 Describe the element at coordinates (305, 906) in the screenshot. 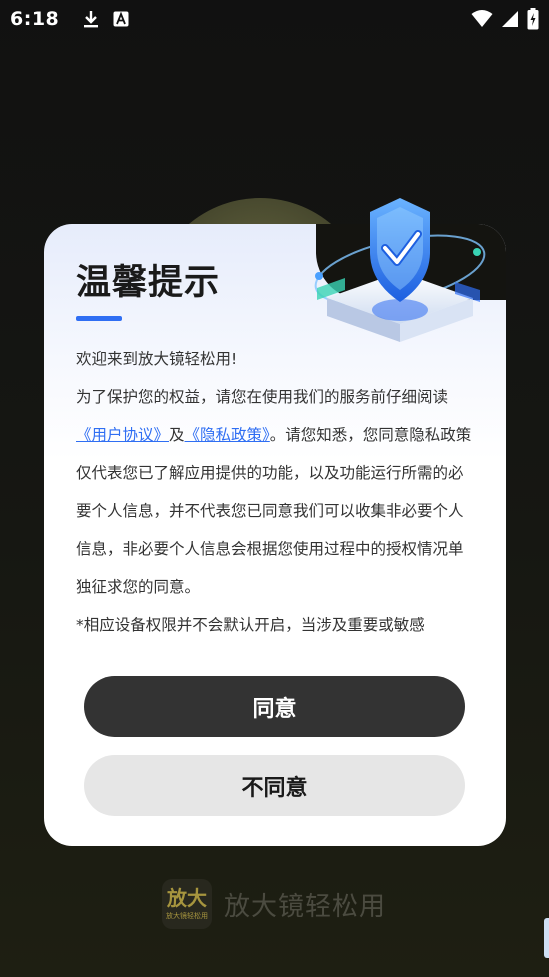

I see `app-name: 放大镜轻松用` at that location.